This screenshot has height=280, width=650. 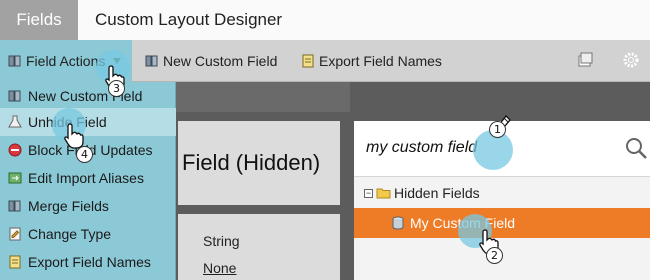 What do you see at coordinates (437, 193) in the screenshot?
I see `tree-root-label: Hidden Fields` at bounding box center [437, 193].